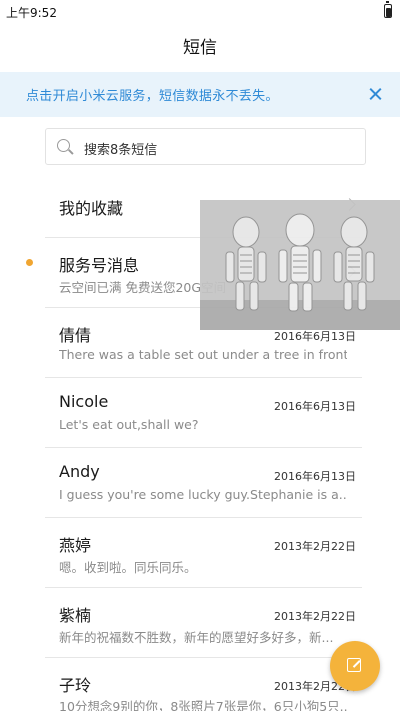  I want to click on page-title: 短信, so click(200, 48).